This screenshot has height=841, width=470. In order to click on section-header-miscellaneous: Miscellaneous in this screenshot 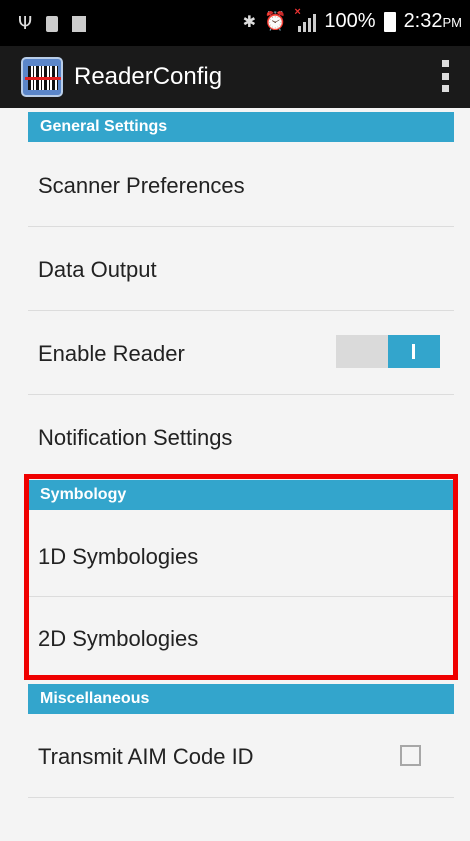, I will do `click(241, 699)`.